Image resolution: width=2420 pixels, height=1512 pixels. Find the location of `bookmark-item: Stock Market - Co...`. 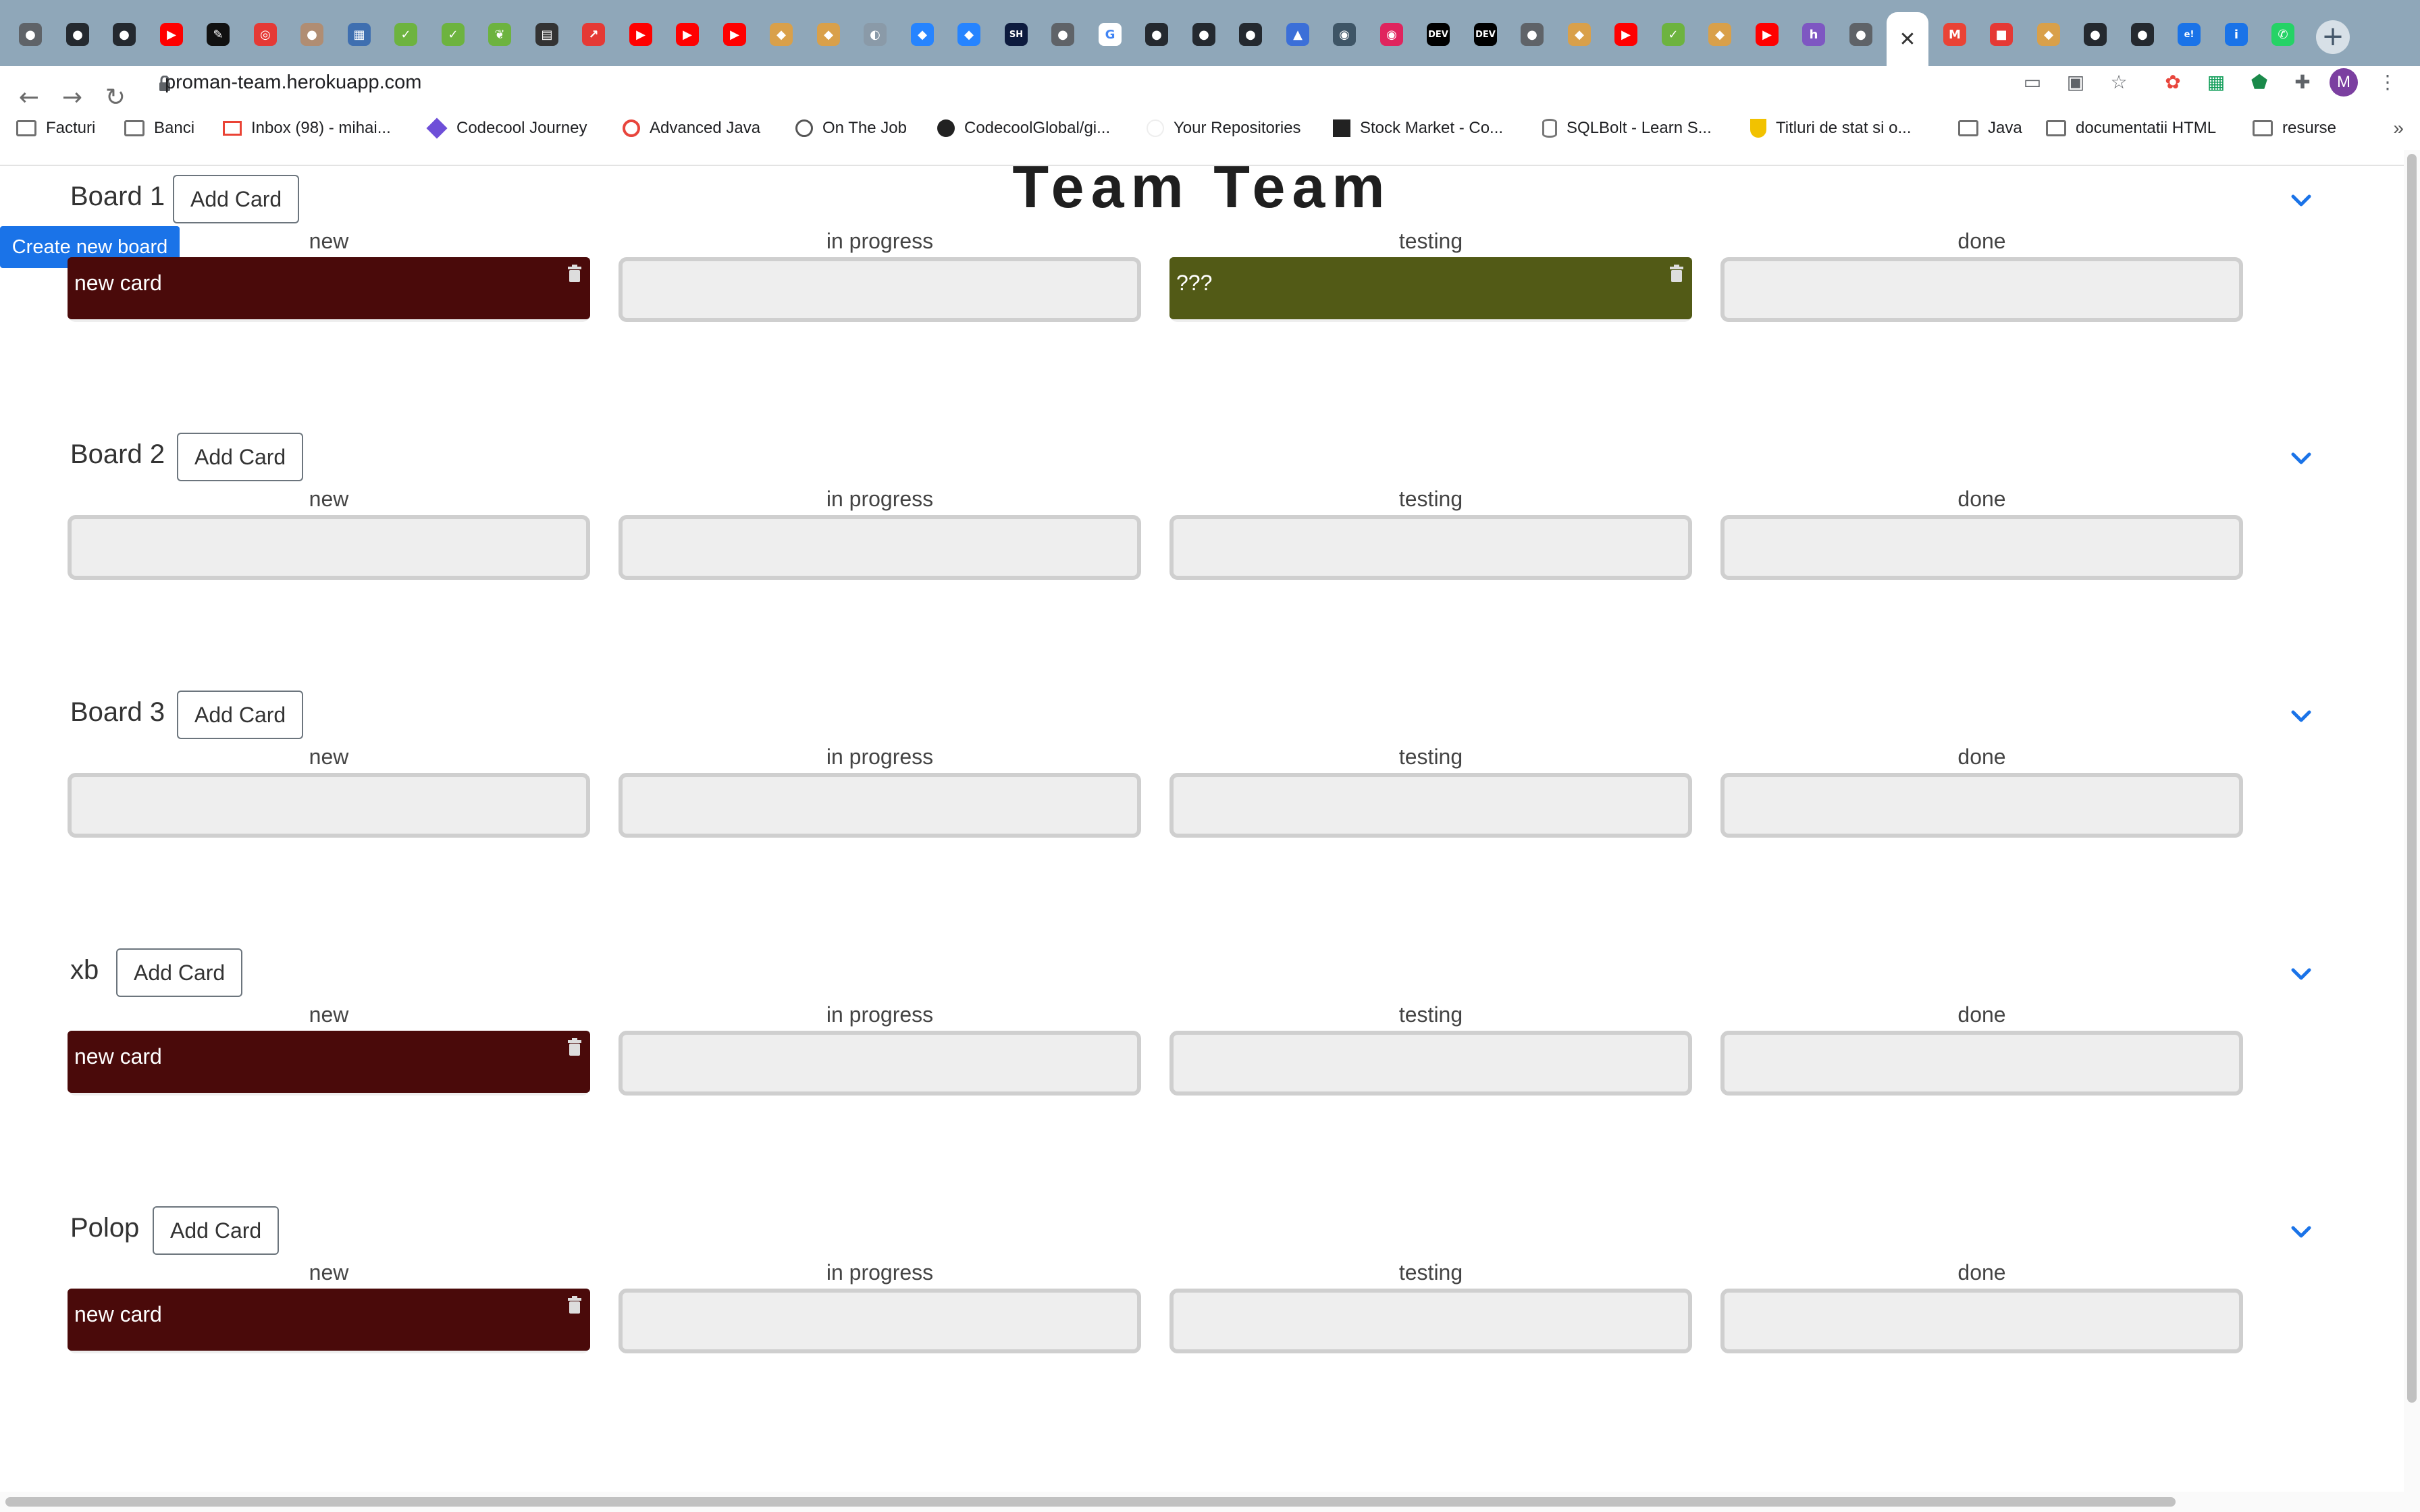

bookmark-item: Stock Market - Co... is located at coordinates (1418, 128).